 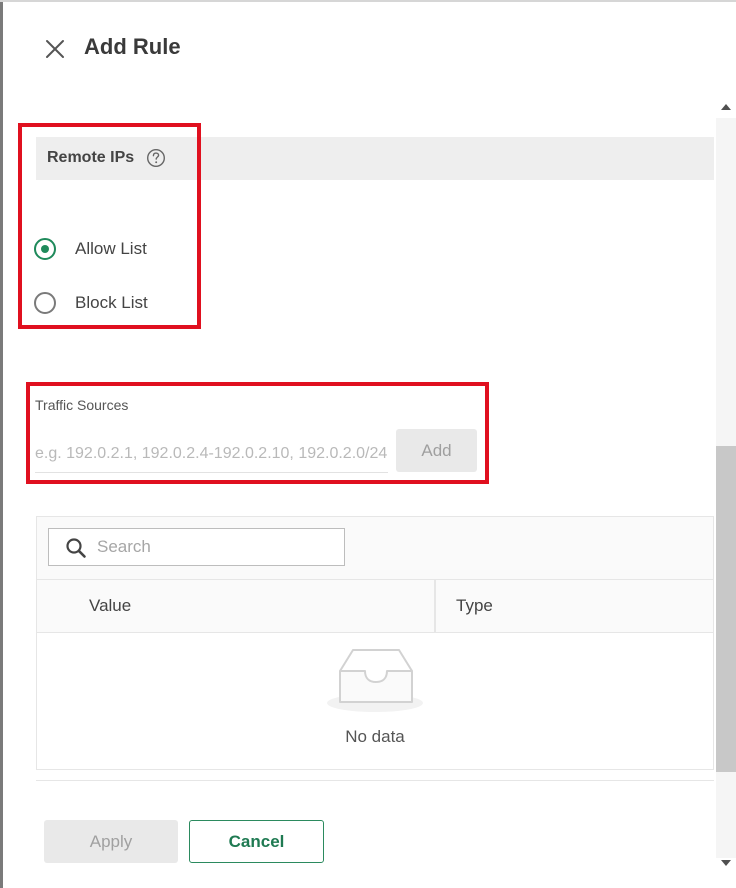 I want to click on radio-unchecked-icon, so click(x=45, y=303).